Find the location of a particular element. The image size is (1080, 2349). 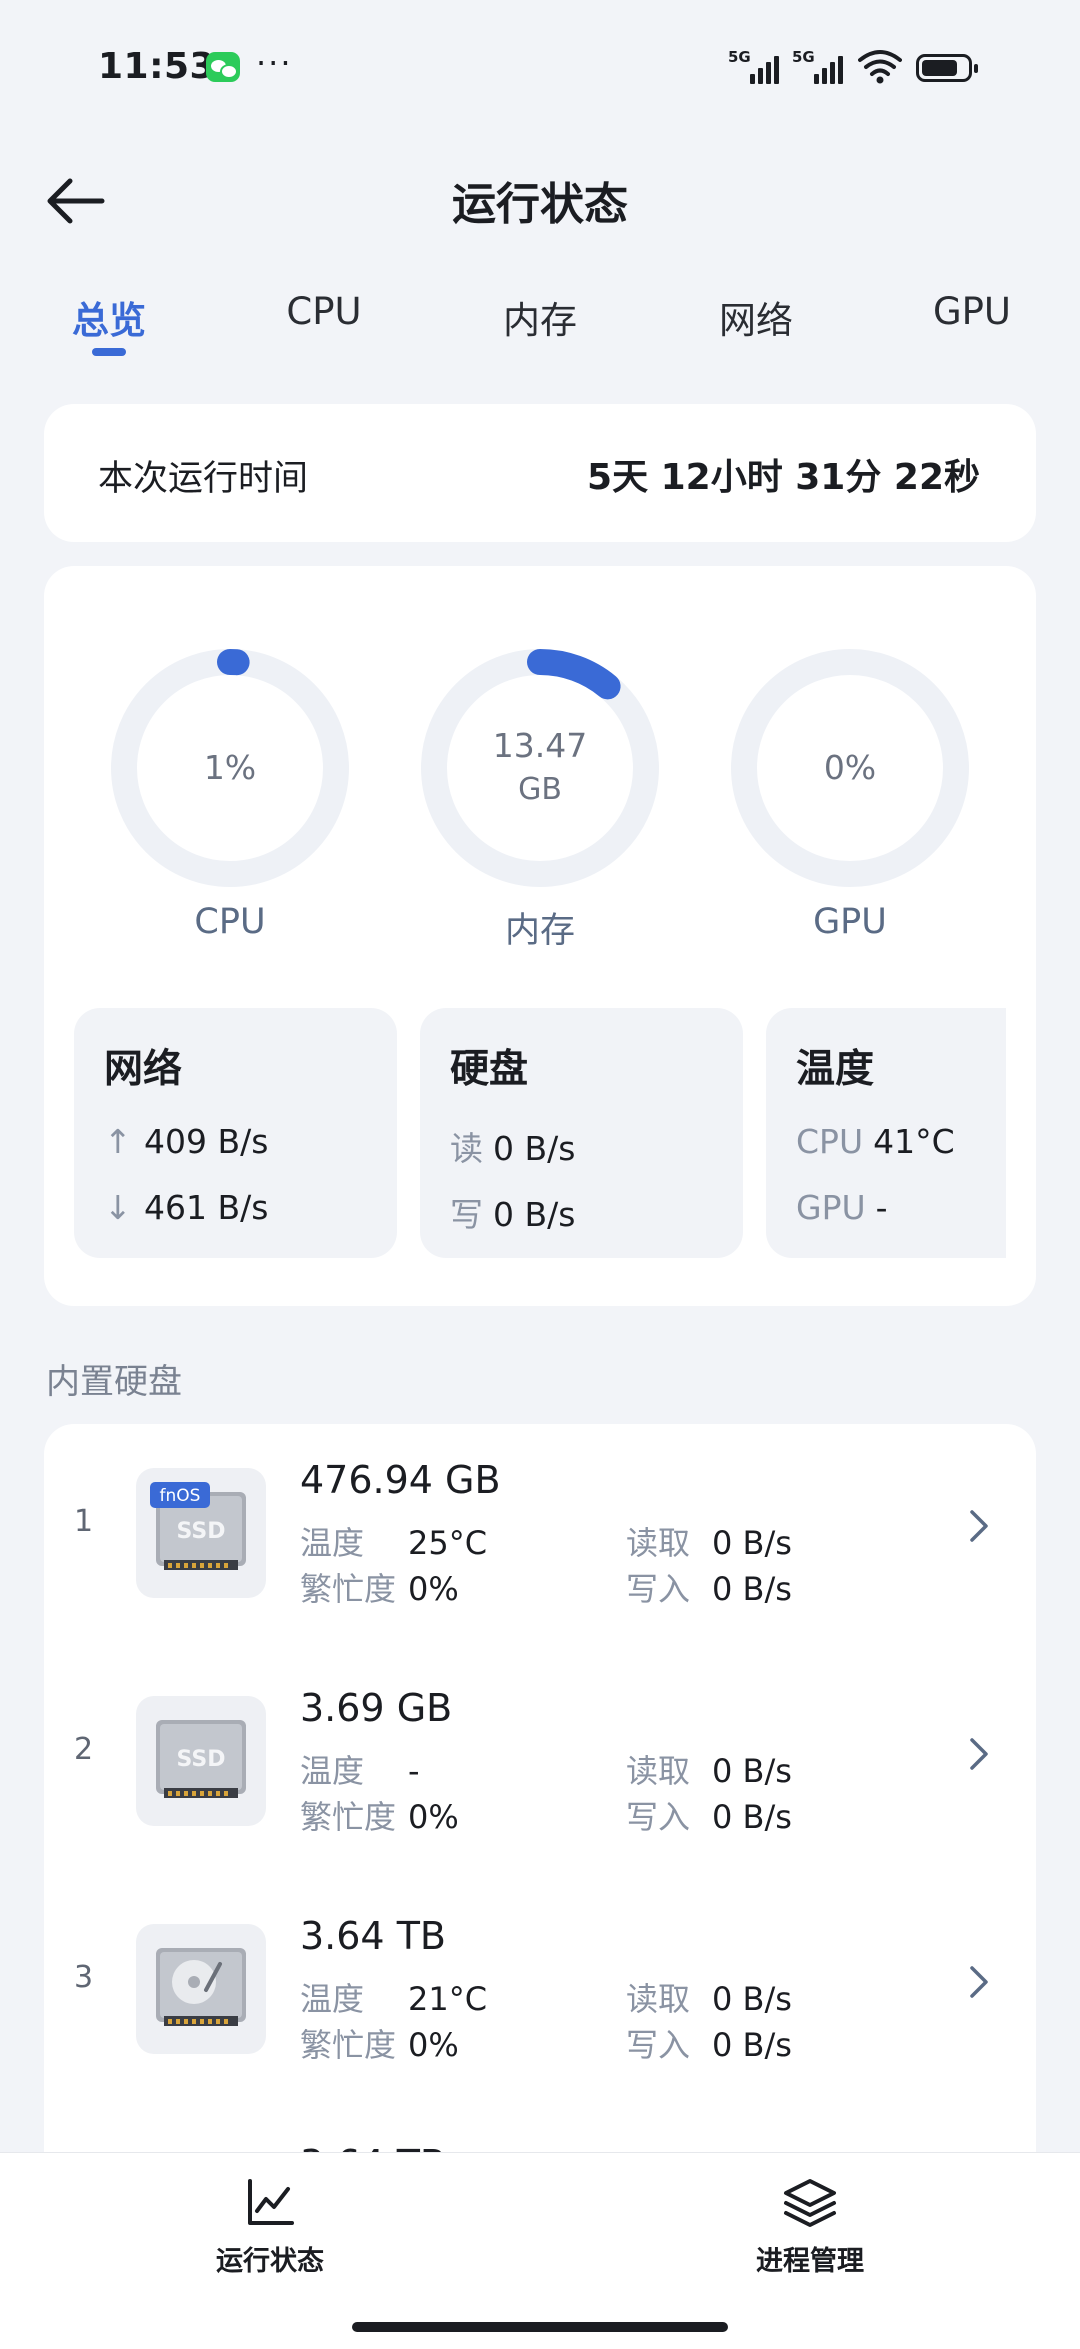

ssd-drive-icon: SSD is located at coordinates (201, 1761).